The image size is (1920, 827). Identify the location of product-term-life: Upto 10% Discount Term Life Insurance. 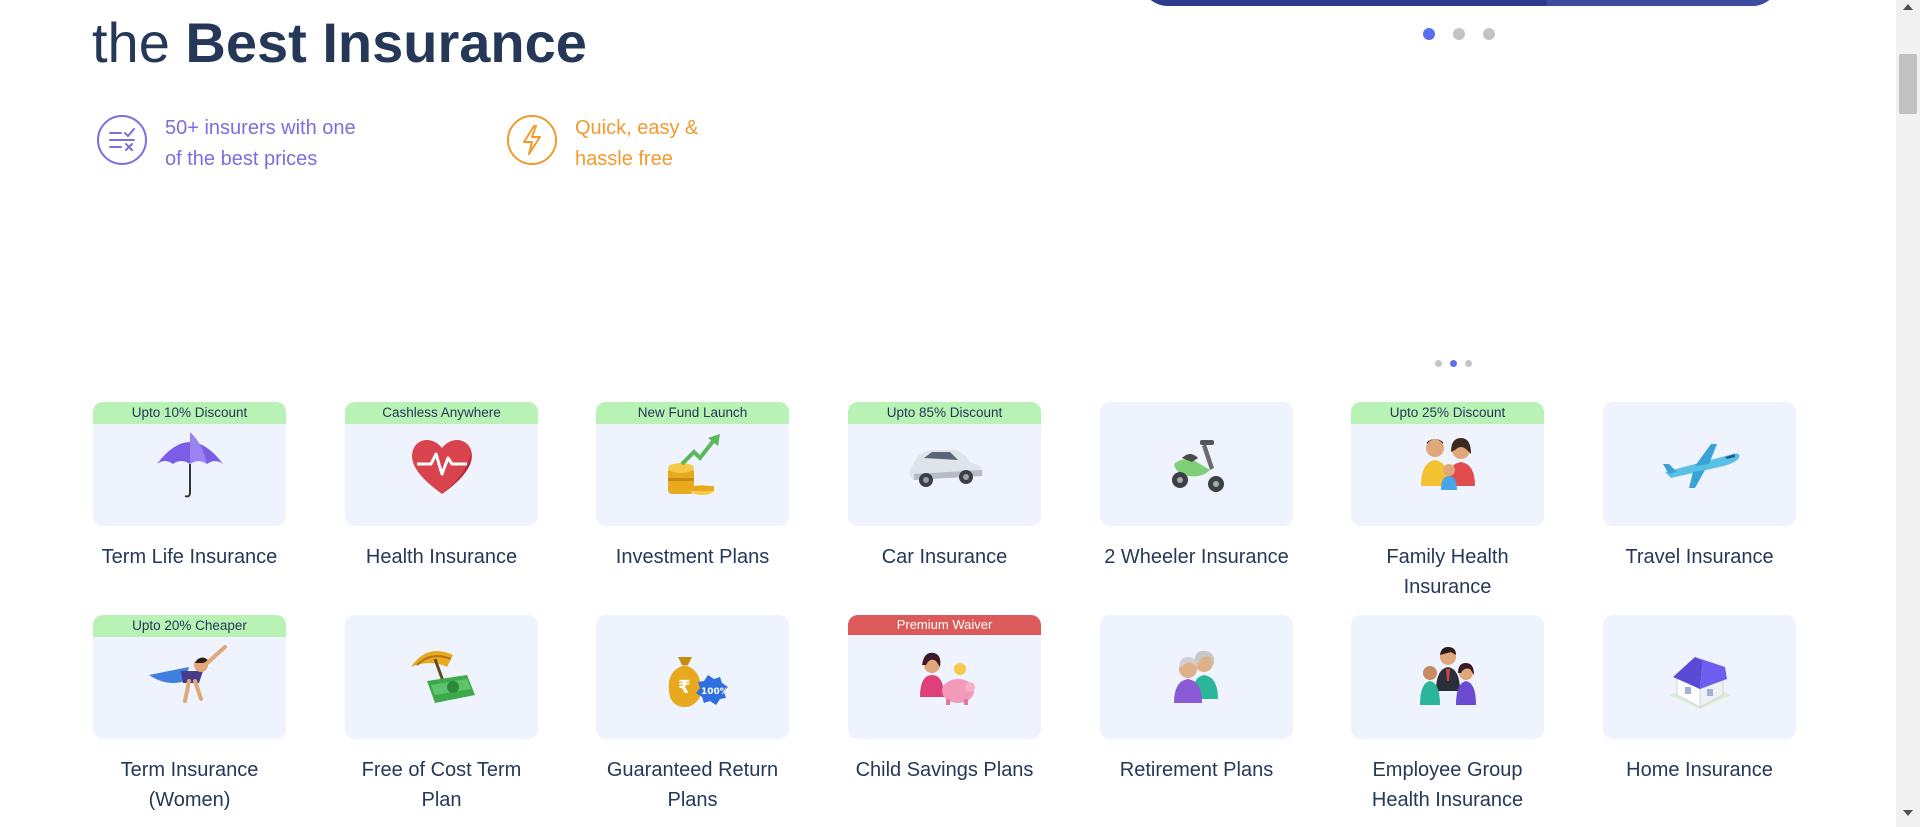
(189, 487).